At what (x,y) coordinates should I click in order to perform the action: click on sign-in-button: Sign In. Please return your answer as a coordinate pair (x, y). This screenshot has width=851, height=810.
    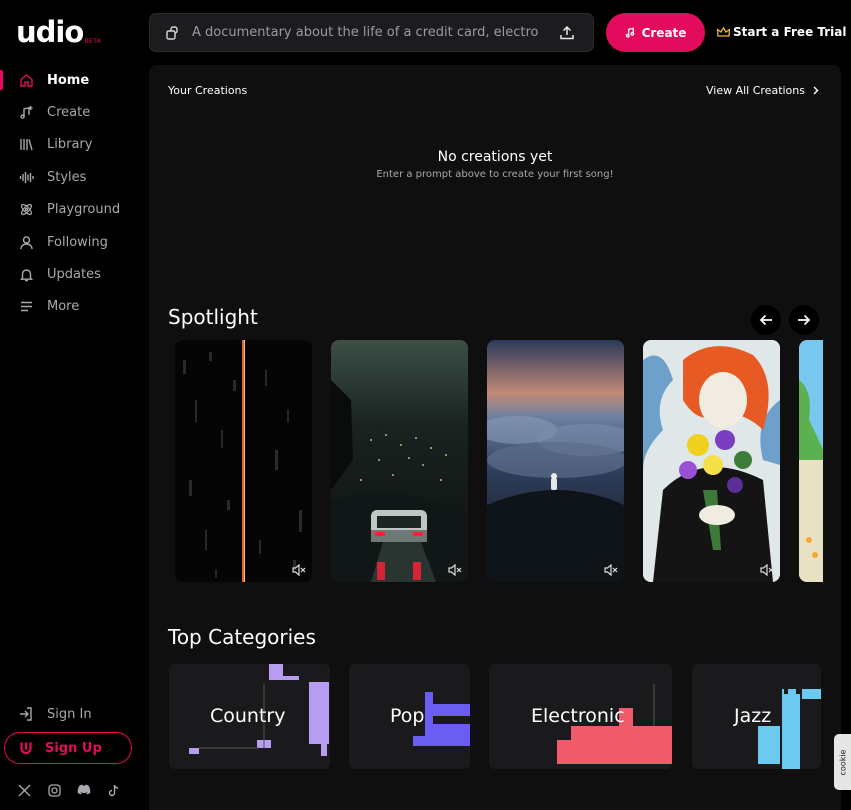
    Looking at the image, I should click on (55, 714).